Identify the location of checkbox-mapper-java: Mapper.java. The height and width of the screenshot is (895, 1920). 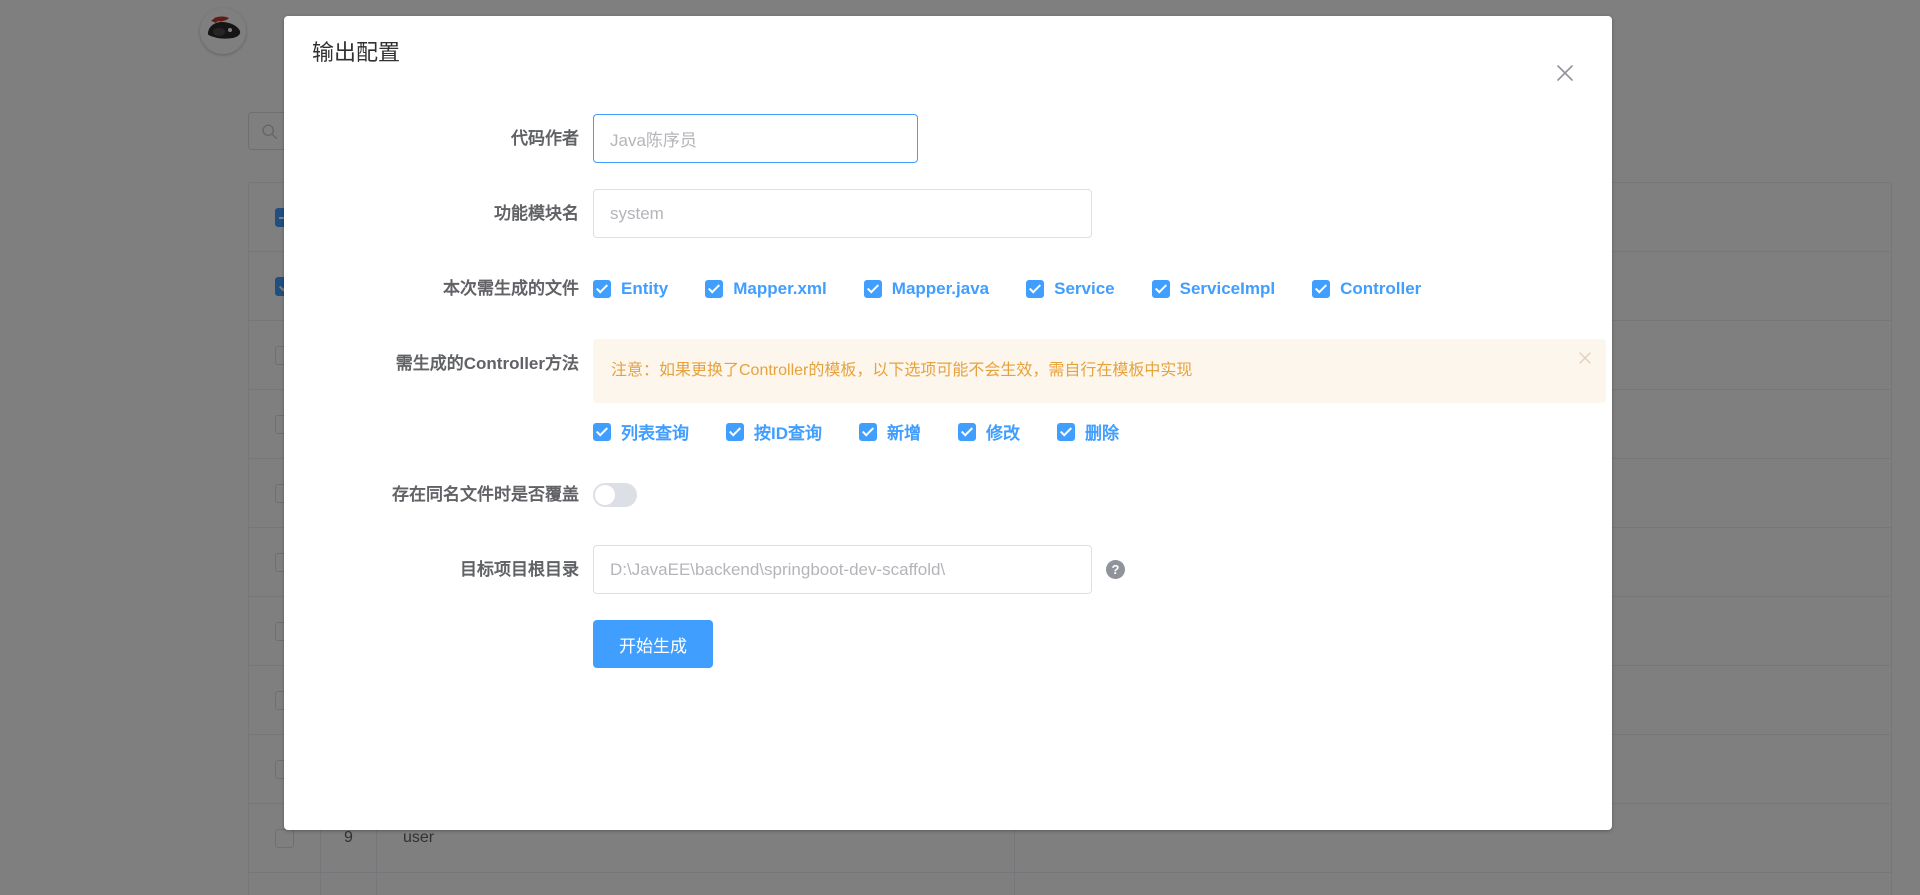
(926, 288).